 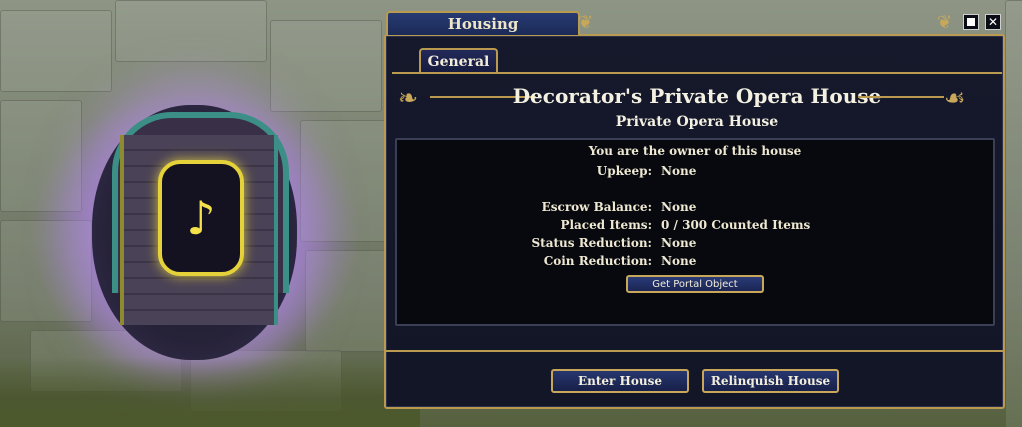 What do you see at coordinates (606, 225) in the screenshot?
I see `detail-label: Placed Items:` at bounding box center [606, 225].